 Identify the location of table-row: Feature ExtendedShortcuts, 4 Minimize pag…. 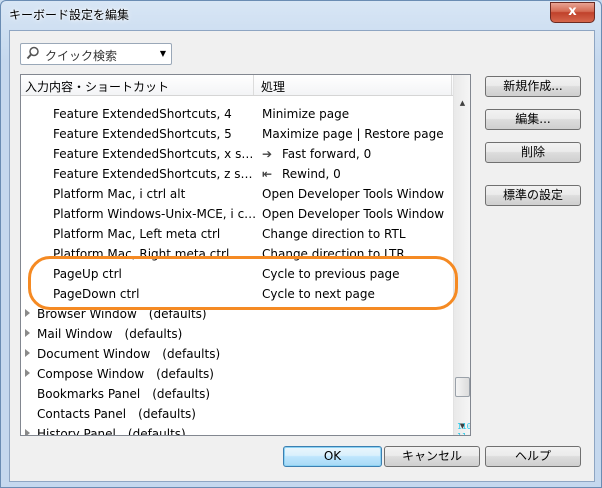
(237, 114).